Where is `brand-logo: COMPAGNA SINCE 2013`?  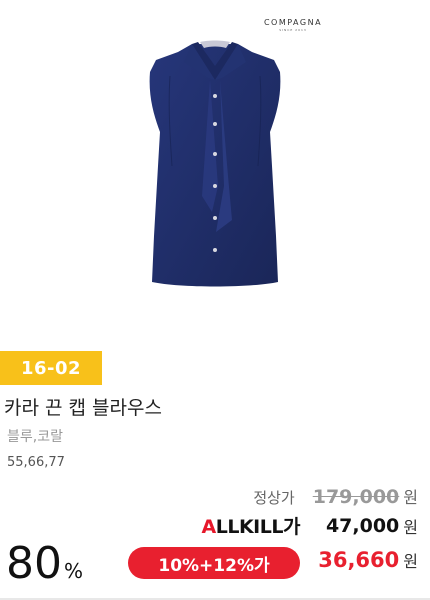
brand-logo: COMPAGNA SINCE 2013 is located at coordinates (293, 25).